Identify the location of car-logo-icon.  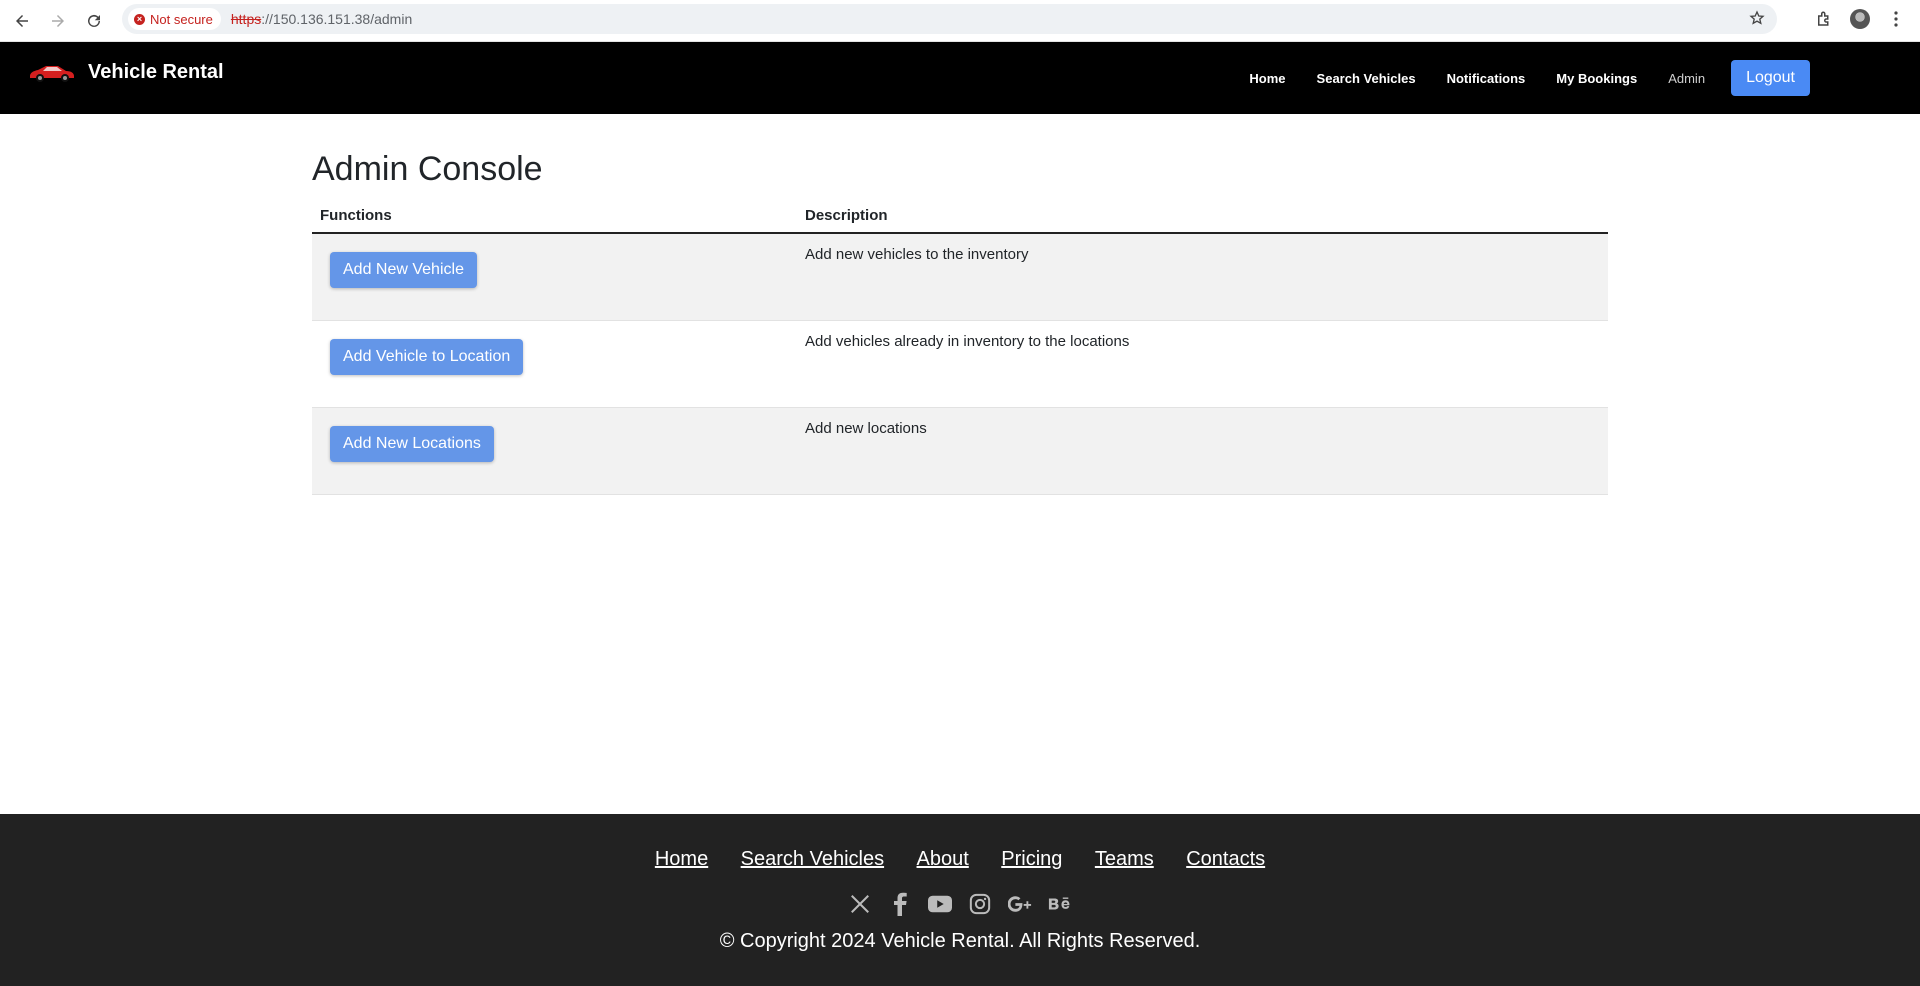
(52, 74).